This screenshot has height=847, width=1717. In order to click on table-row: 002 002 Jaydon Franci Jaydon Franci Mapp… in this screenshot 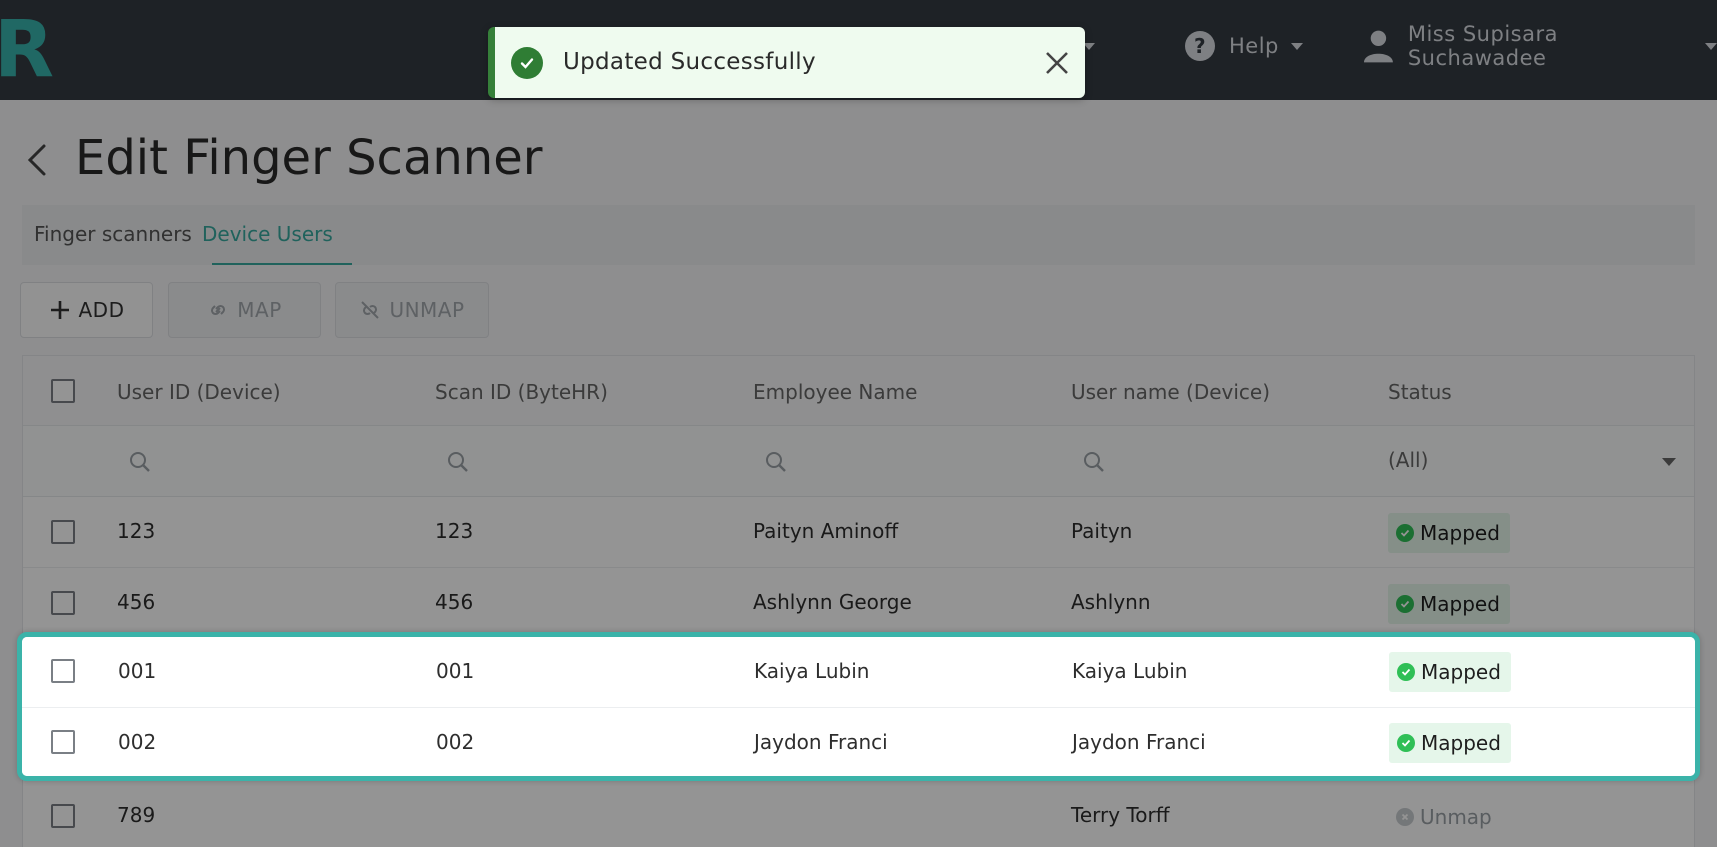, I will do `click(858, 741)`.